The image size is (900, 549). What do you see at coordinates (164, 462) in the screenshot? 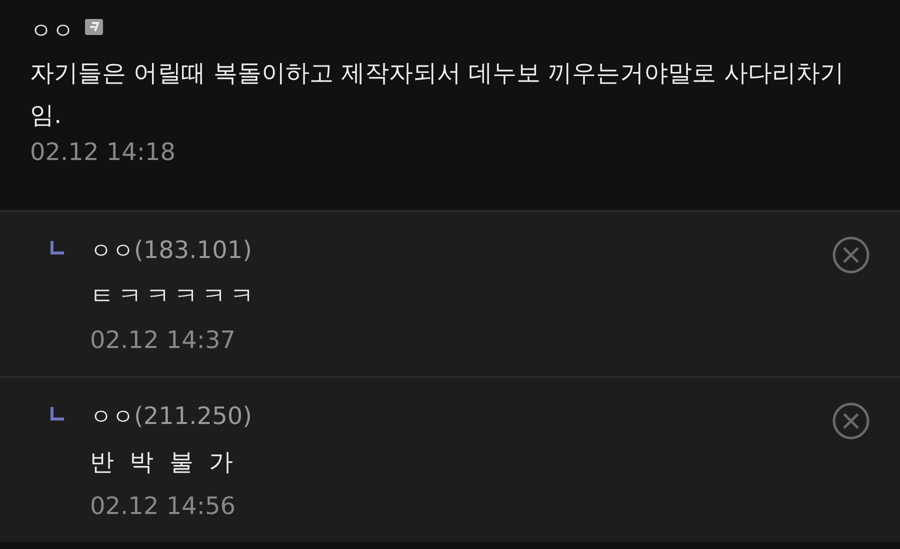
I see `reply-text: 반 박 불 가` at bounding box center [164, 462].